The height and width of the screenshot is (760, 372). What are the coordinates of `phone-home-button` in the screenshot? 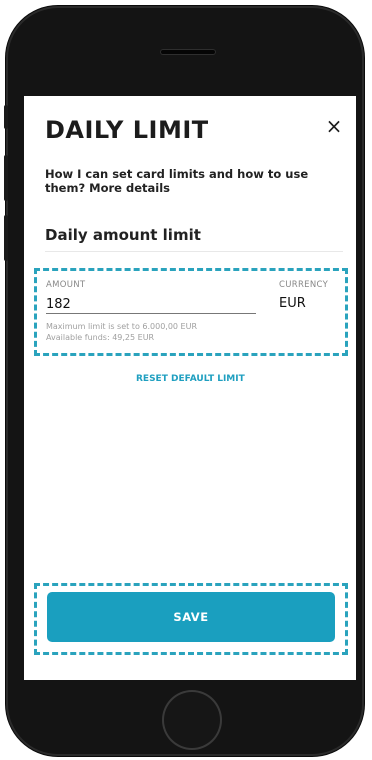 It's located at (192, 720).